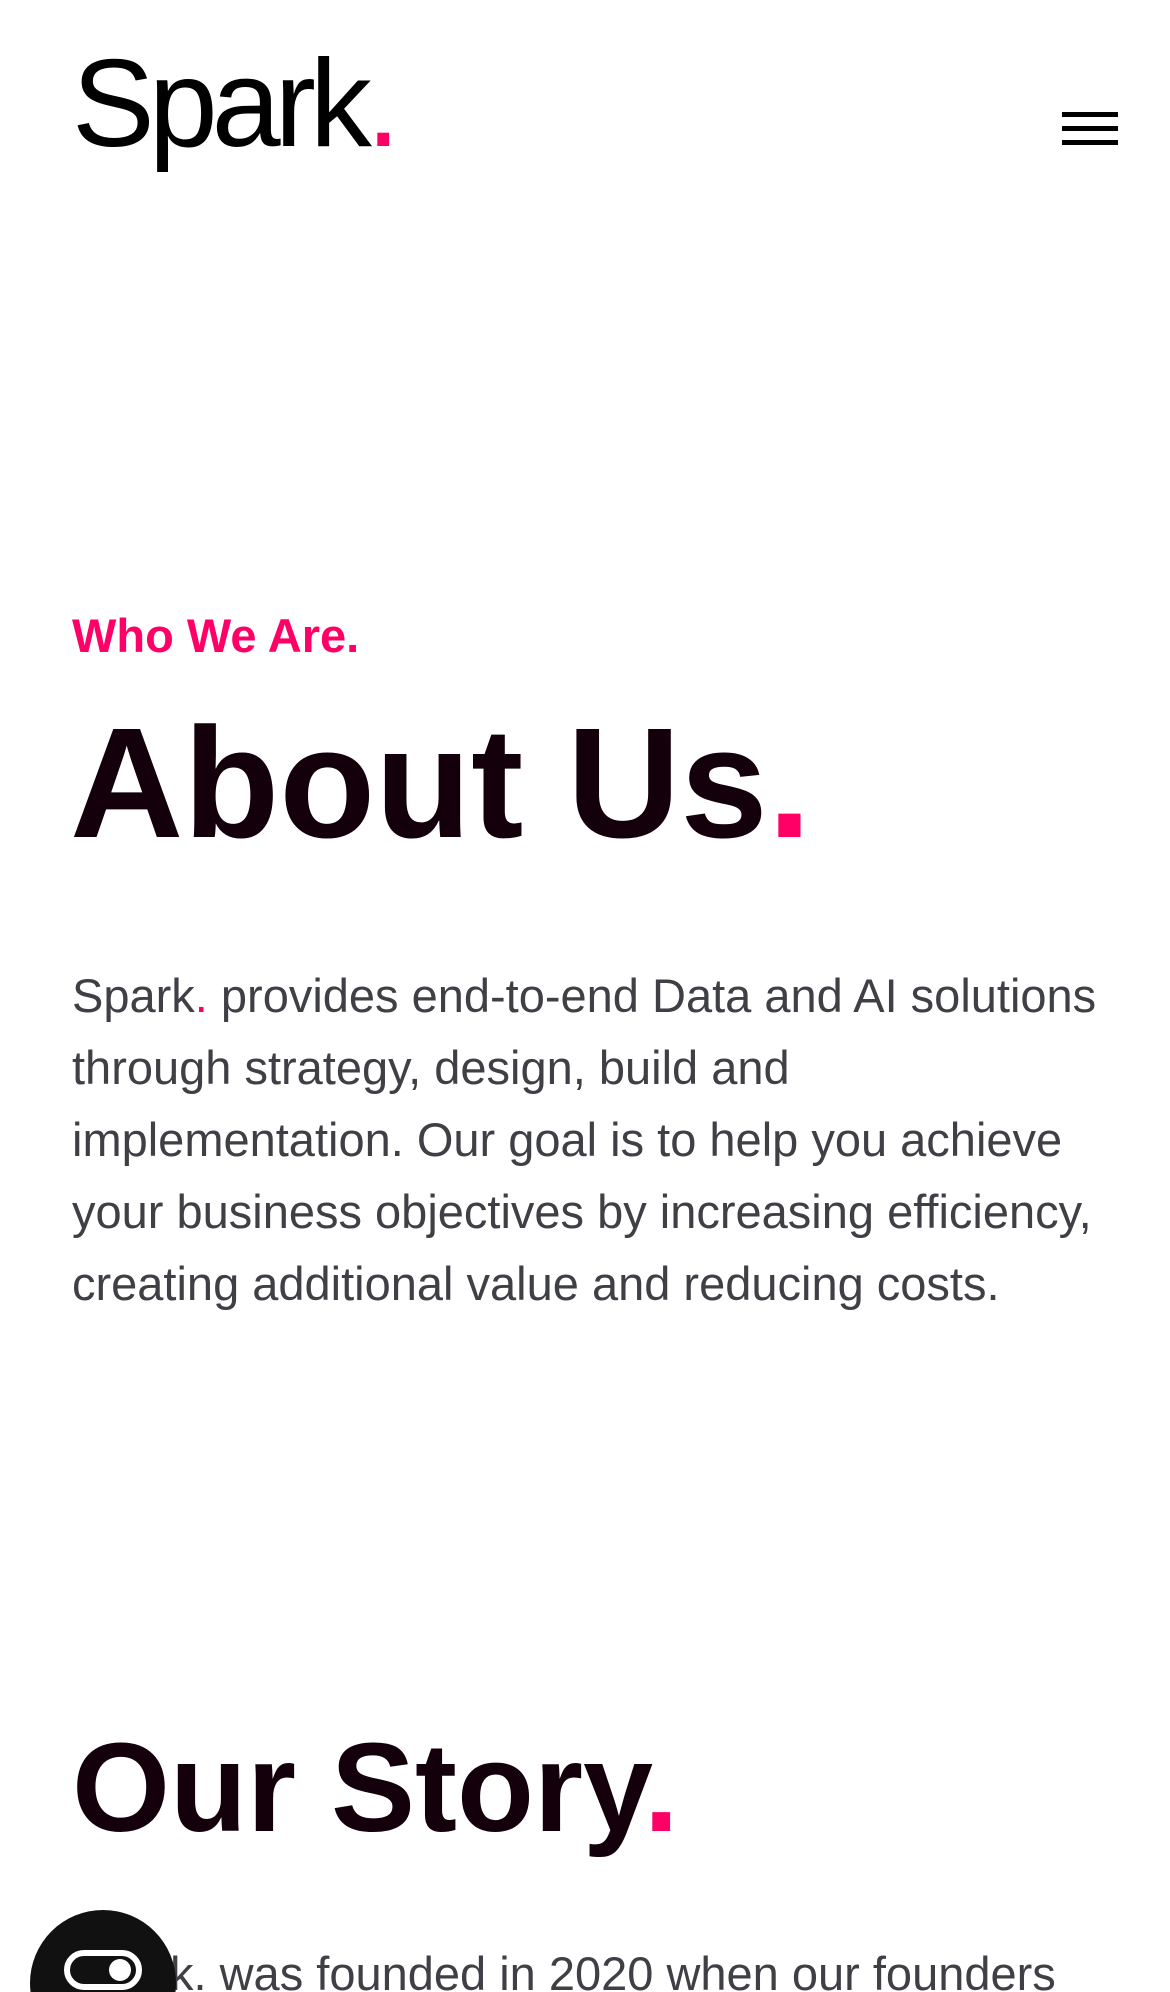  What do you see at coordinates (216, 635) in the screenshot?
I see `section-eyebrow: Who We Are.` at bounding box center [216, 635].